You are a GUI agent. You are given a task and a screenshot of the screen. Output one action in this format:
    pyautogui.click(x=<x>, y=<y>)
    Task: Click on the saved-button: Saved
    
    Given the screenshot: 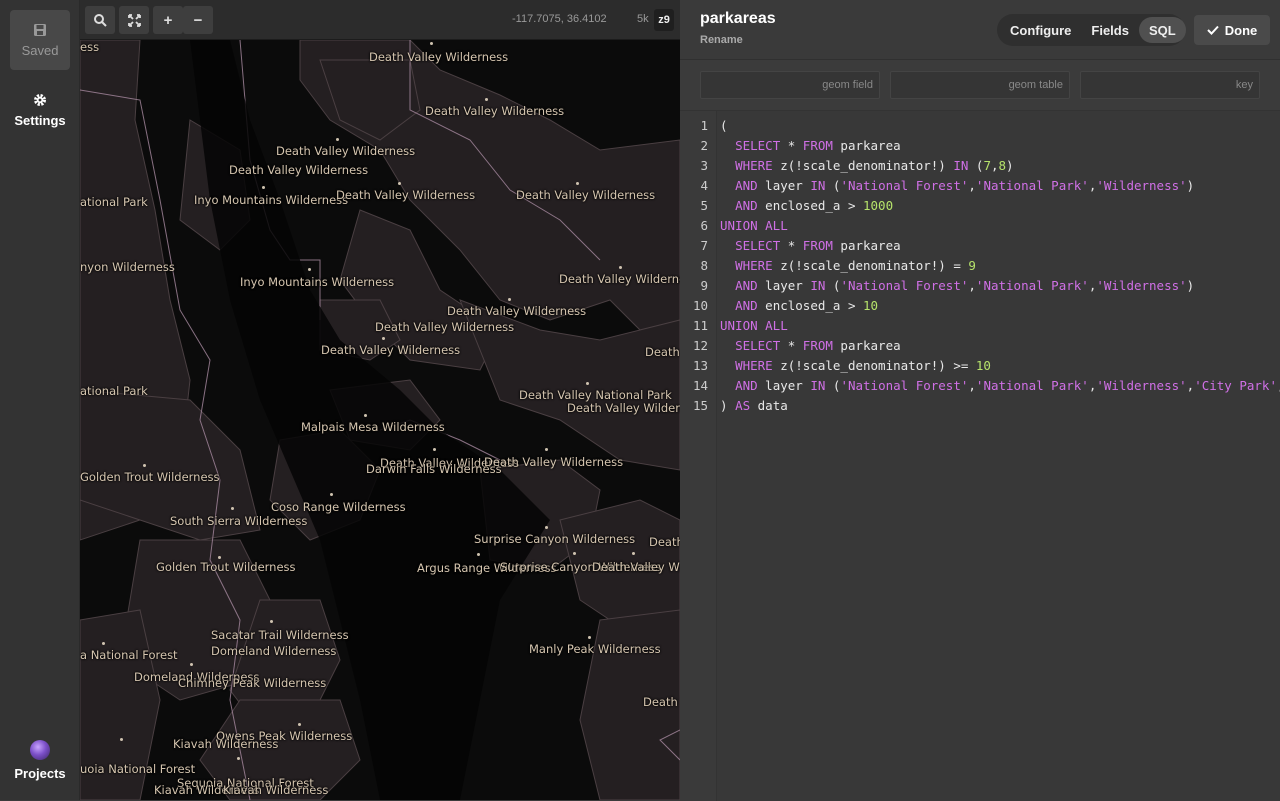 What is the action you would take?
    pyautogui.click(x=40, y=40)
    